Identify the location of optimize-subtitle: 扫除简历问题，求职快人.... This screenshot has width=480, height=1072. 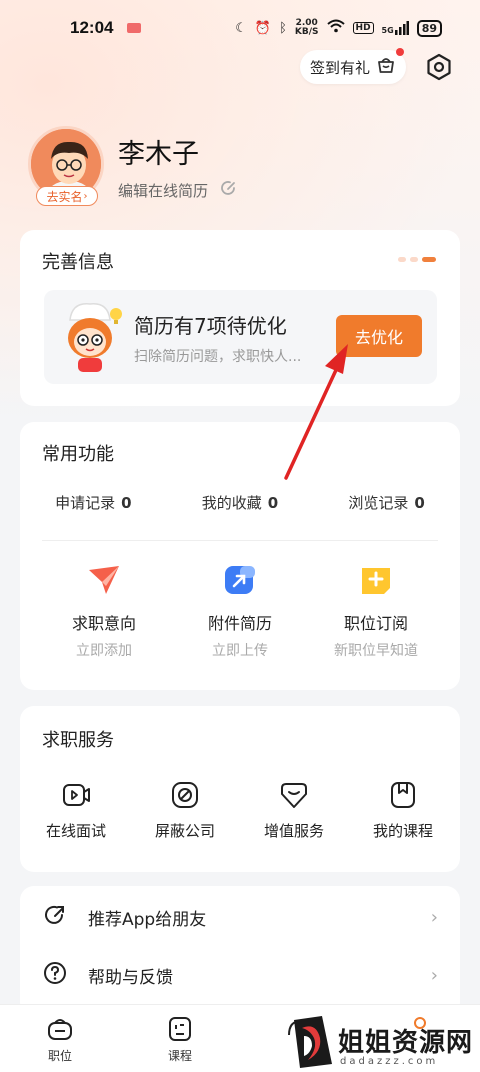
(218, 357).